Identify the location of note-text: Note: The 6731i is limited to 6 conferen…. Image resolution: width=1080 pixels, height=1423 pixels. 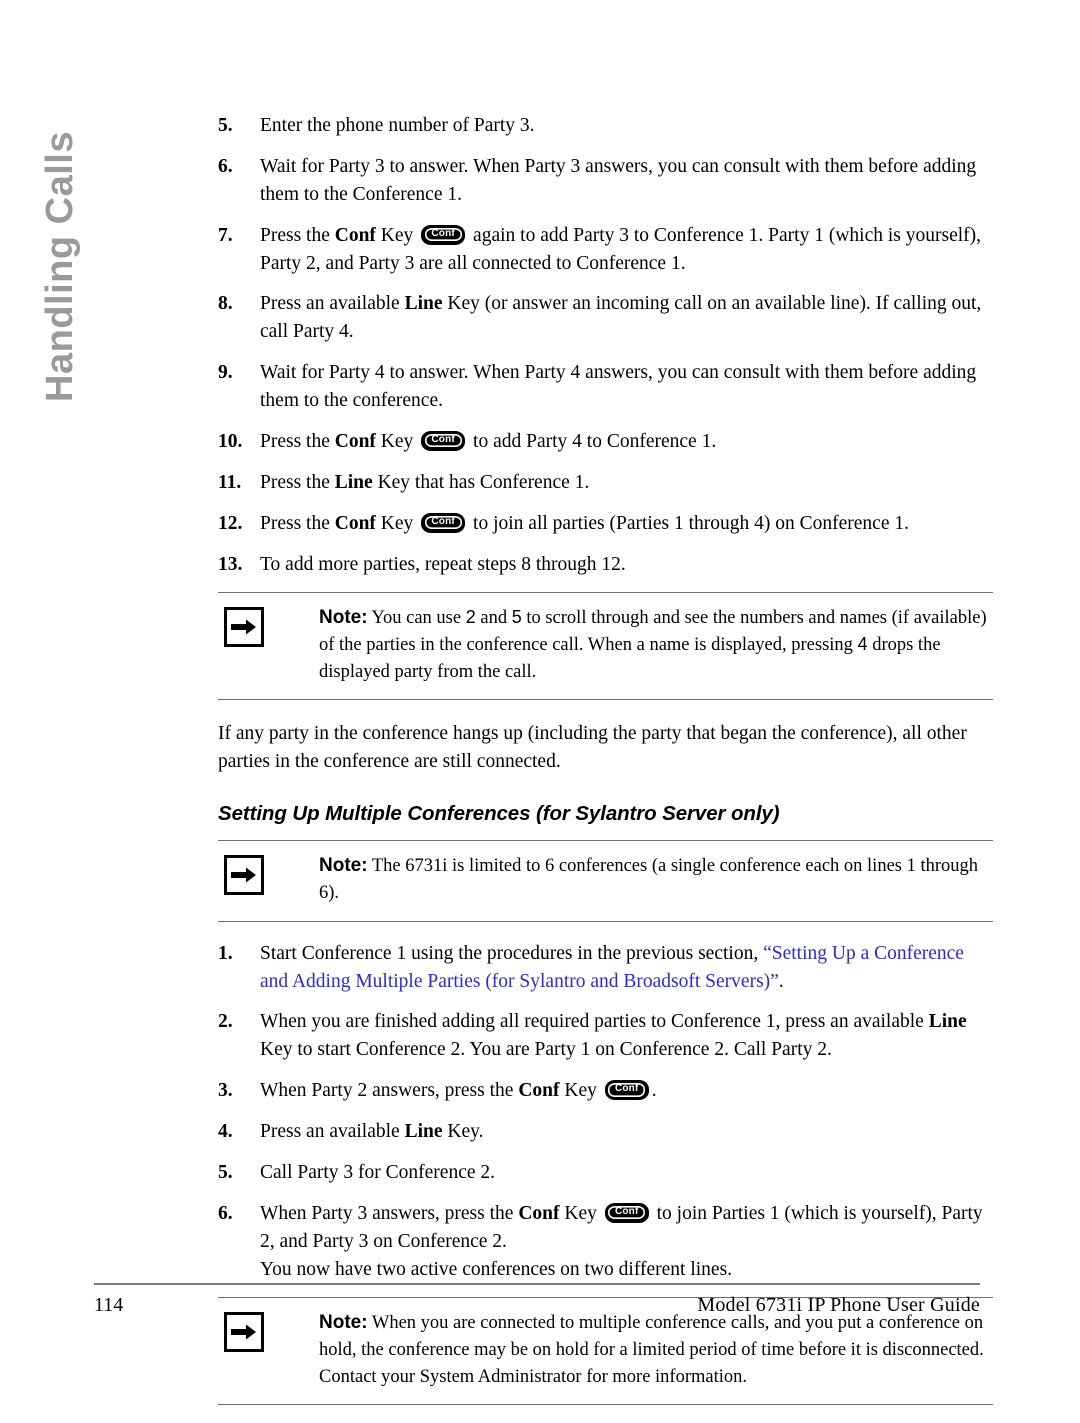
(656, 879).